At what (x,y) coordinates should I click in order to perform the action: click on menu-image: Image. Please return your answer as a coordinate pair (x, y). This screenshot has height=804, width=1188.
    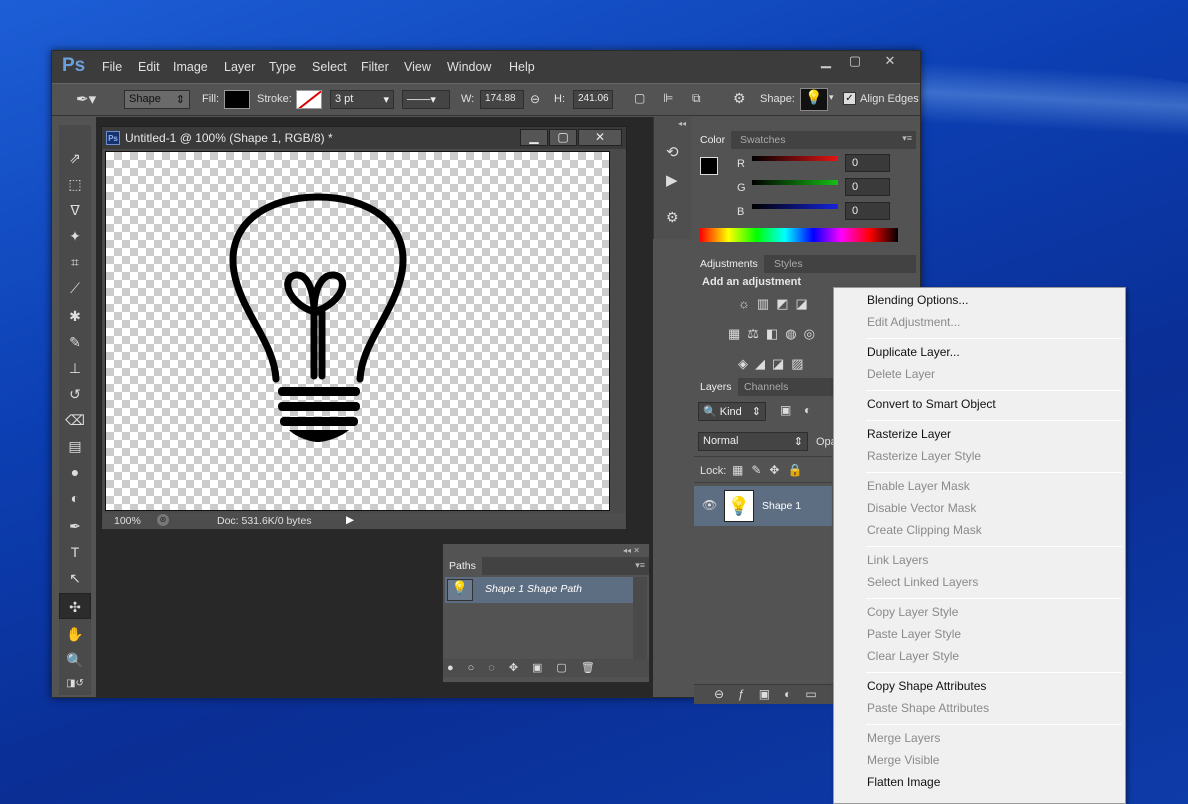
    Looking at the image, I should click on (190, 67).